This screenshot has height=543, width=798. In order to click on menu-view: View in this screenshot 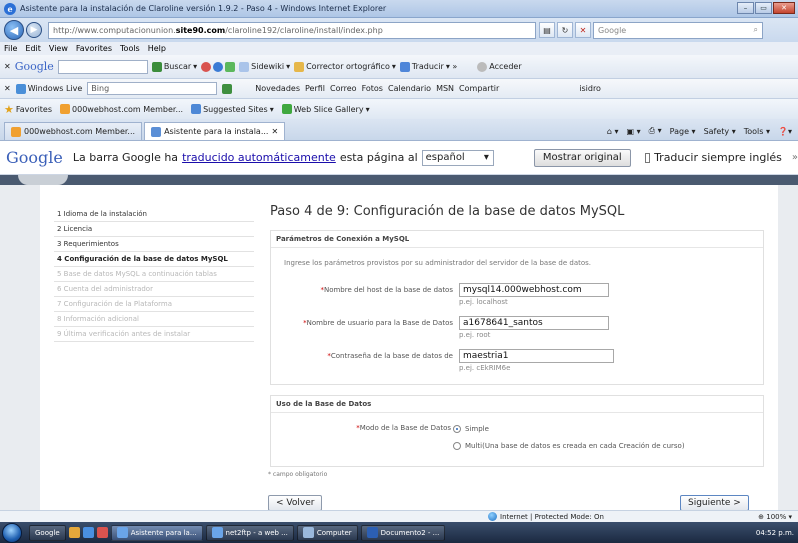, I will do `click(58, 48)`.